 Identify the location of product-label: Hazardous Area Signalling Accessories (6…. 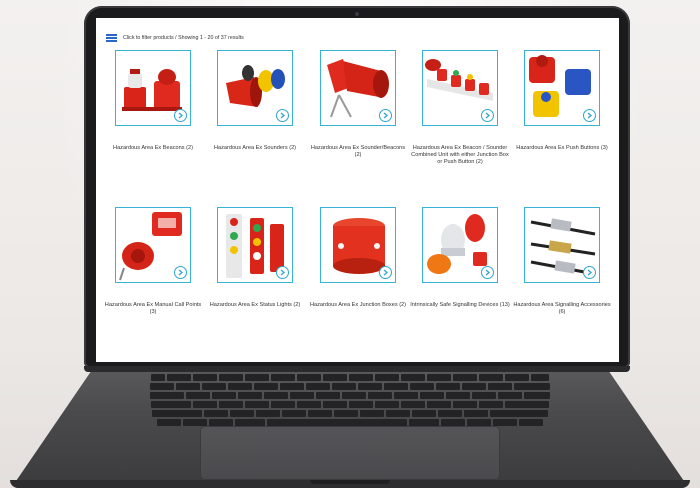
(562, 309).